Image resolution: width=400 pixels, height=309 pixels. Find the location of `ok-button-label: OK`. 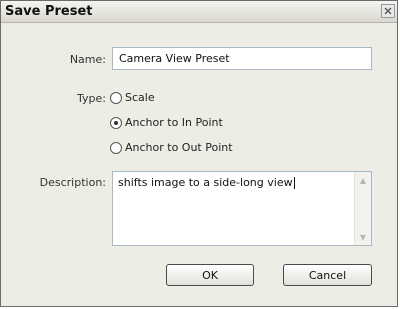

ok-button-label: OK is located at coordinates (210, 275).